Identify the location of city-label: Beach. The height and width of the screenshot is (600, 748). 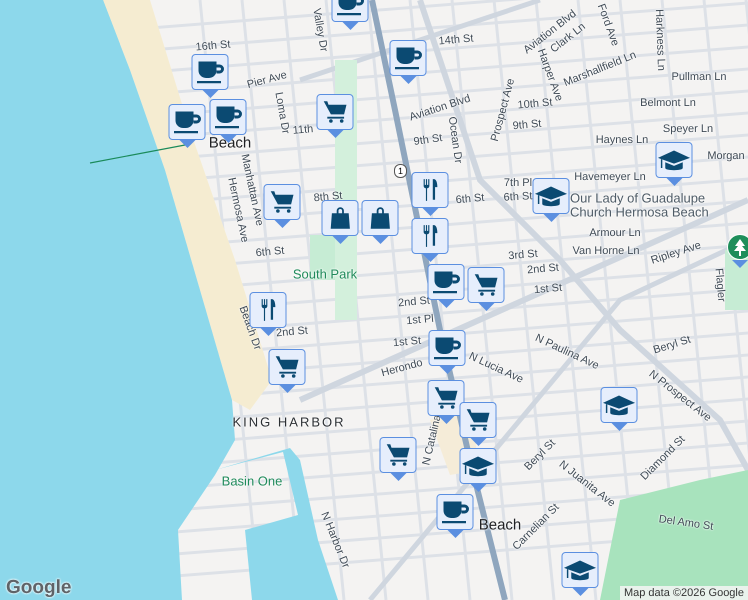
(230, 143).